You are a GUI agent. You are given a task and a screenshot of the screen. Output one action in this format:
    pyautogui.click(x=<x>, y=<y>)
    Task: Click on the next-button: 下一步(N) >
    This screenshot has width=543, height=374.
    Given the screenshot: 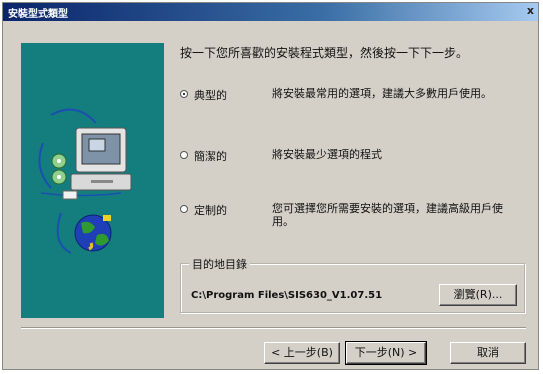 What is the action you would take?
    pyautogui.click(x=386, y=353)
    